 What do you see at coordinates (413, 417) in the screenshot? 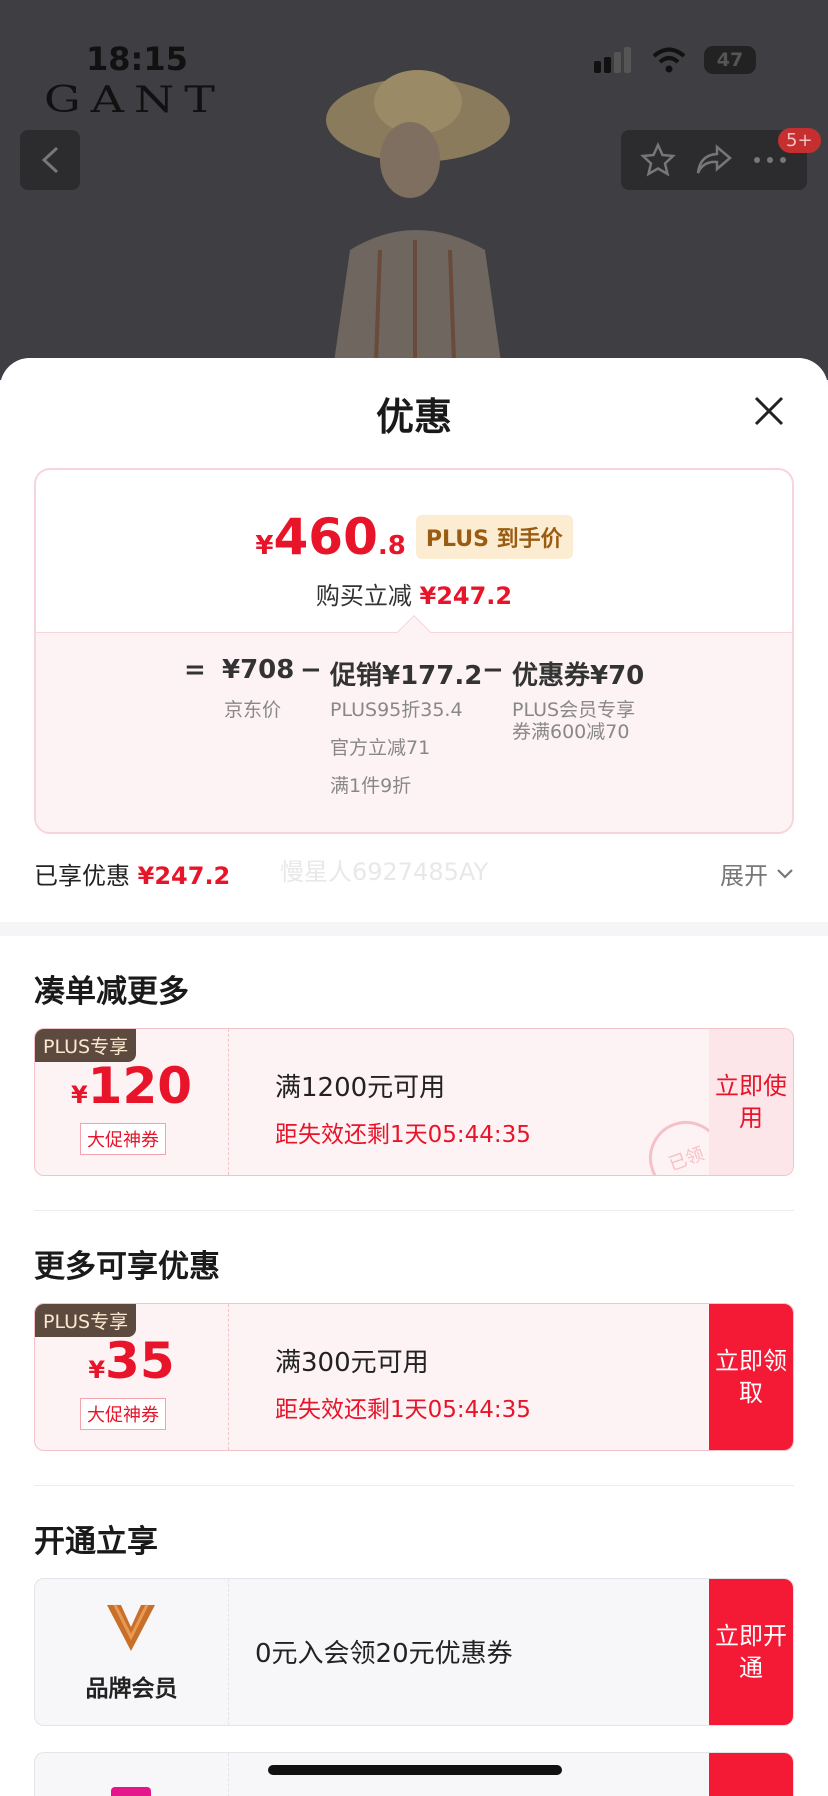
I see `sheet-title: 优惠` at bounding box center [413, 417].